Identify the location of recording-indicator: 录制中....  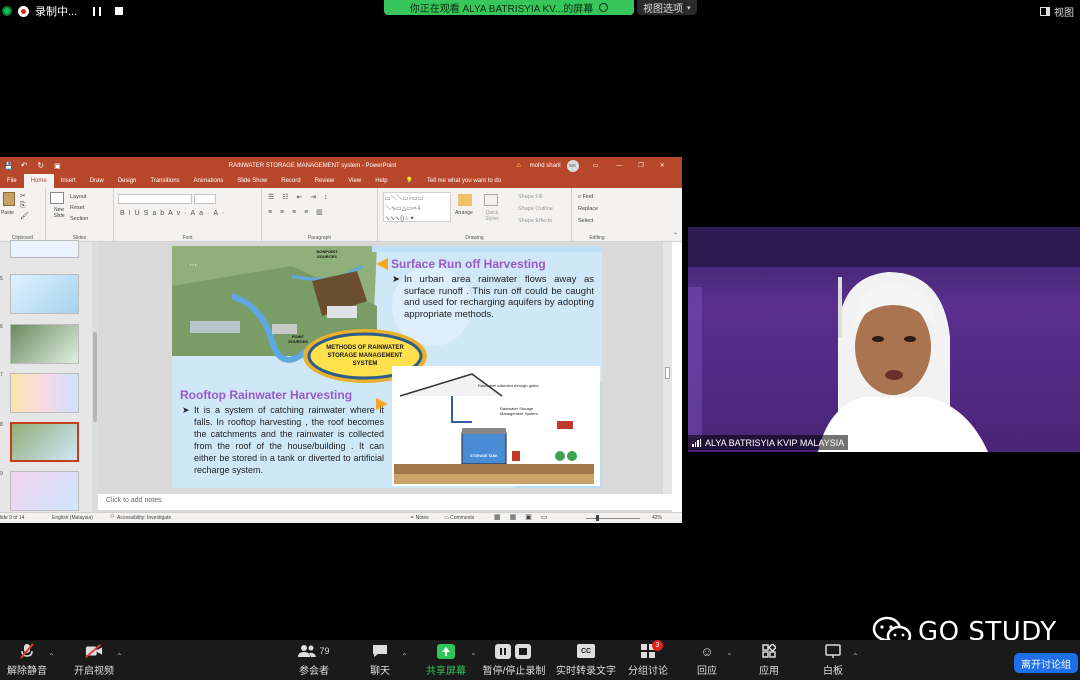
(63, 11).